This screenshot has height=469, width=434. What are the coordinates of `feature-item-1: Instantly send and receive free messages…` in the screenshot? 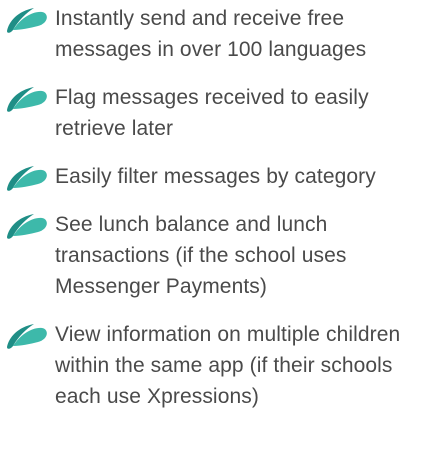 It's located at (217, 34).